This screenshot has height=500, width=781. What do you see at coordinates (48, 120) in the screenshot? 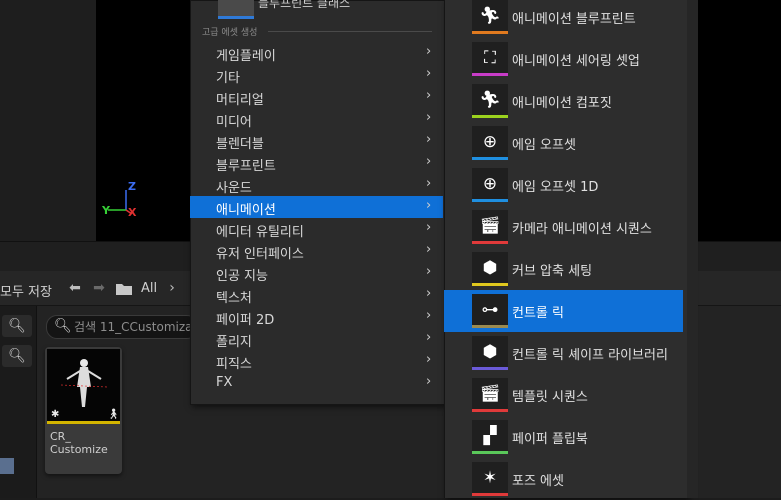
I see `viewport-side-panel` at bounding box center [48, 120].